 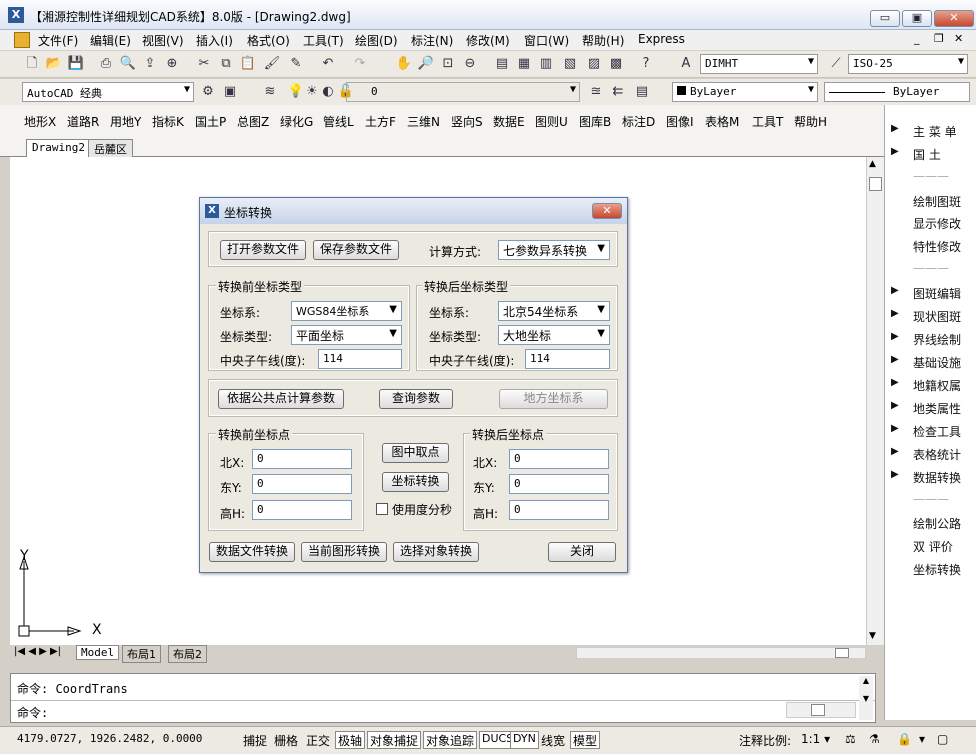 I want to click on pan-icon: ✋, so click(x=404, y=64).